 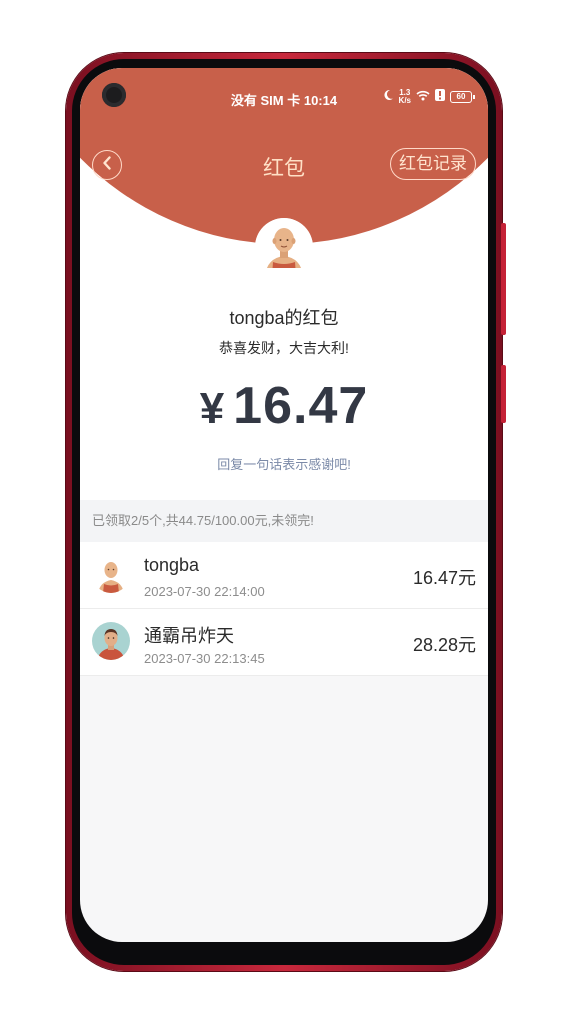 I want to click on volume-button, so click(x=503, y=279).